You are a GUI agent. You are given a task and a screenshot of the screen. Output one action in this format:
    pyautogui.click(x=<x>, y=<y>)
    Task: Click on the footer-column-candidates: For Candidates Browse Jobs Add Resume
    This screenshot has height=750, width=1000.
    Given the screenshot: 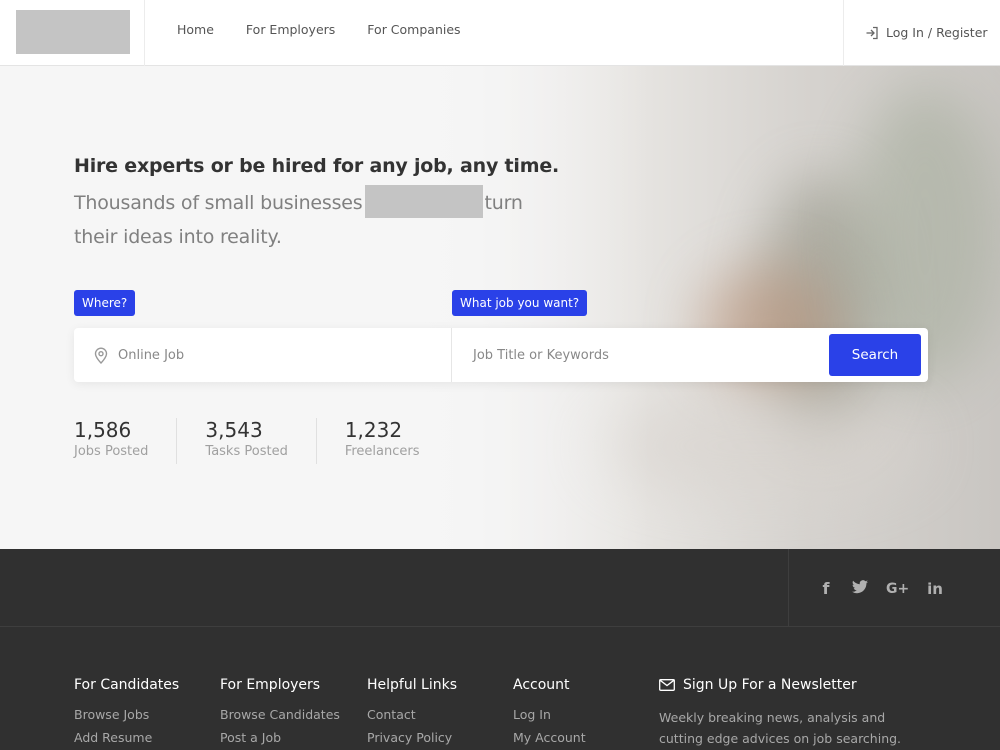 What is the action you would take?
    pyautogui.click(x=126, y=713)
    